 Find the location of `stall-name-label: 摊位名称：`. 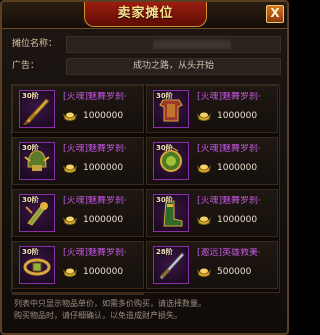

stall-name-label: 摊位名称： is located at coordinates (35, 44).